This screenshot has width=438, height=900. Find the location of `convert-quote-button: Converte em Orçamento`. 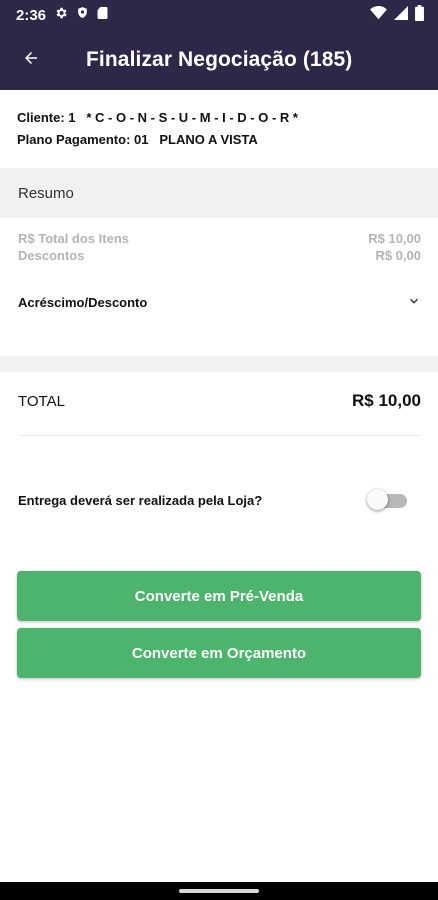

convert-quote-button: Converte em Orçamento is located at coordinates (219, 653).